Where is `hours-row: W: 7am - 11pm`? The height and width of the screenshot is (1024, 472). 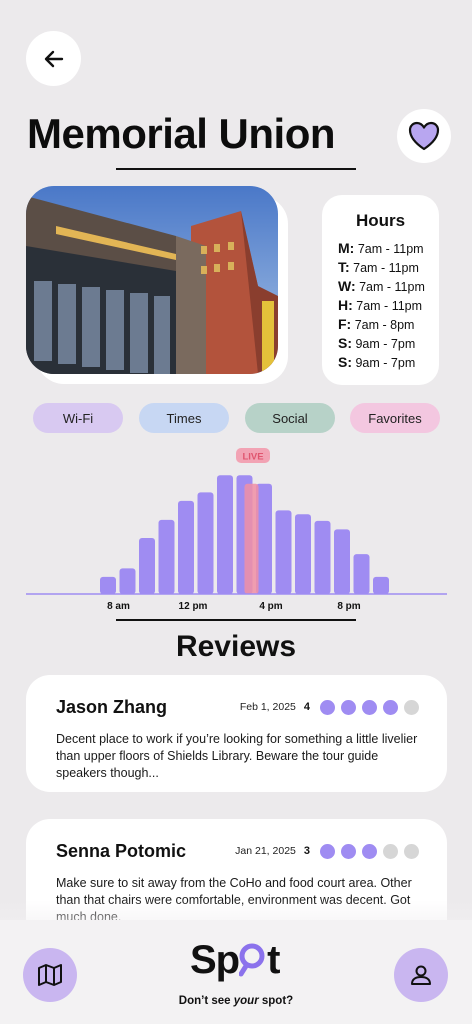
hours-row: W: 7am - 11pm is located at coordinates (381, 286).